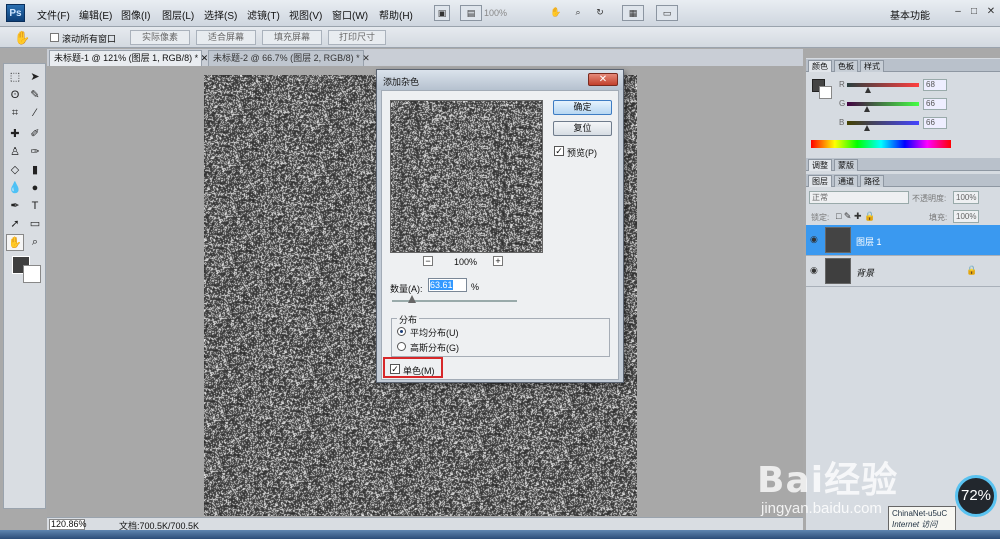 Image resolution: width=1000 pixels, height=539 pixels. Describe the element at coordinates (883, 123) in the screenshot. I see `blue-slider` at that location.